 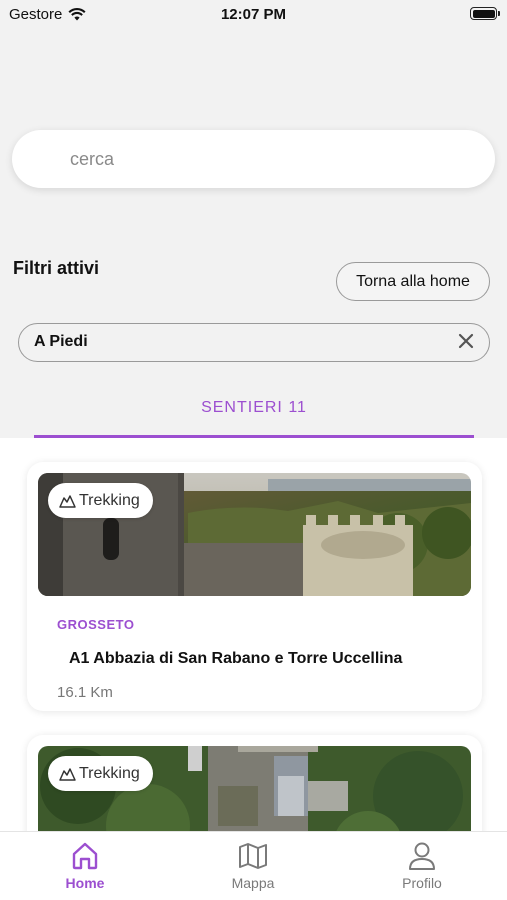 I want to click on home-icon, so click(x=85, y=856).